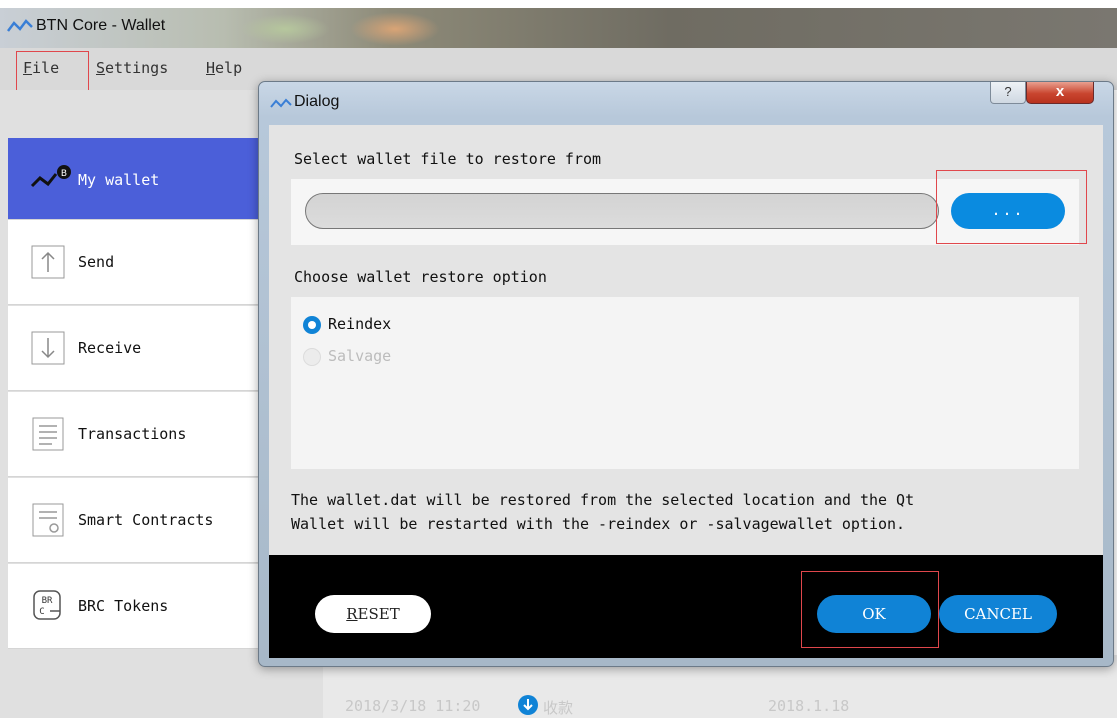  What do you see at coordinates (528, 705) in the screenshot?
I see `receive-circle-icon` at bounding box center [528, 705].